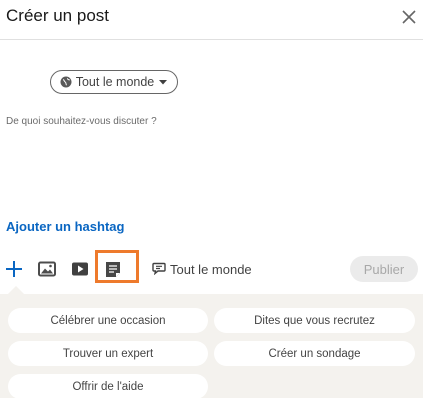 This screenshot has height=399, width=423. Describe the element at coordinates (113, 269) in the screenshot. I see `document-icon` at that location.